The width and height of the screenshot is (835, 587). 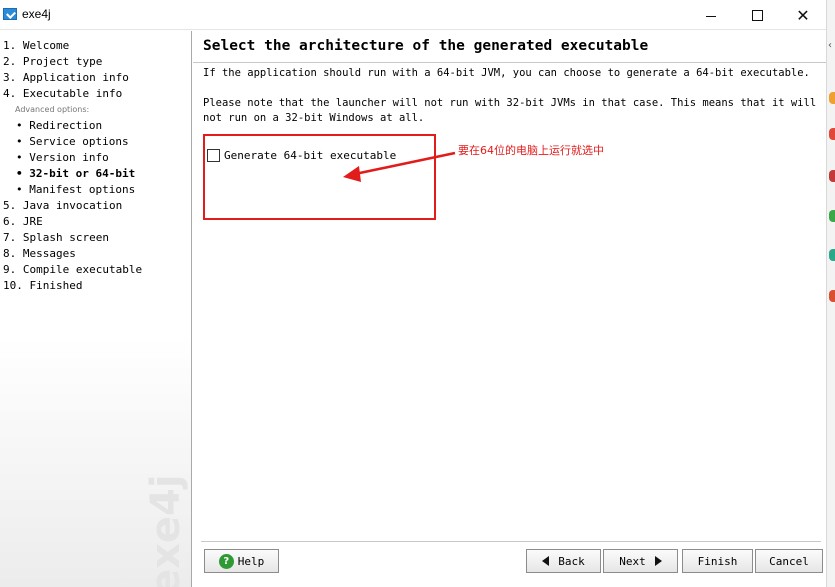 What do you see at coordinates (546, 561) in the screenshot?
I see `arrow-left-icon` at bounding box center [546, 561].